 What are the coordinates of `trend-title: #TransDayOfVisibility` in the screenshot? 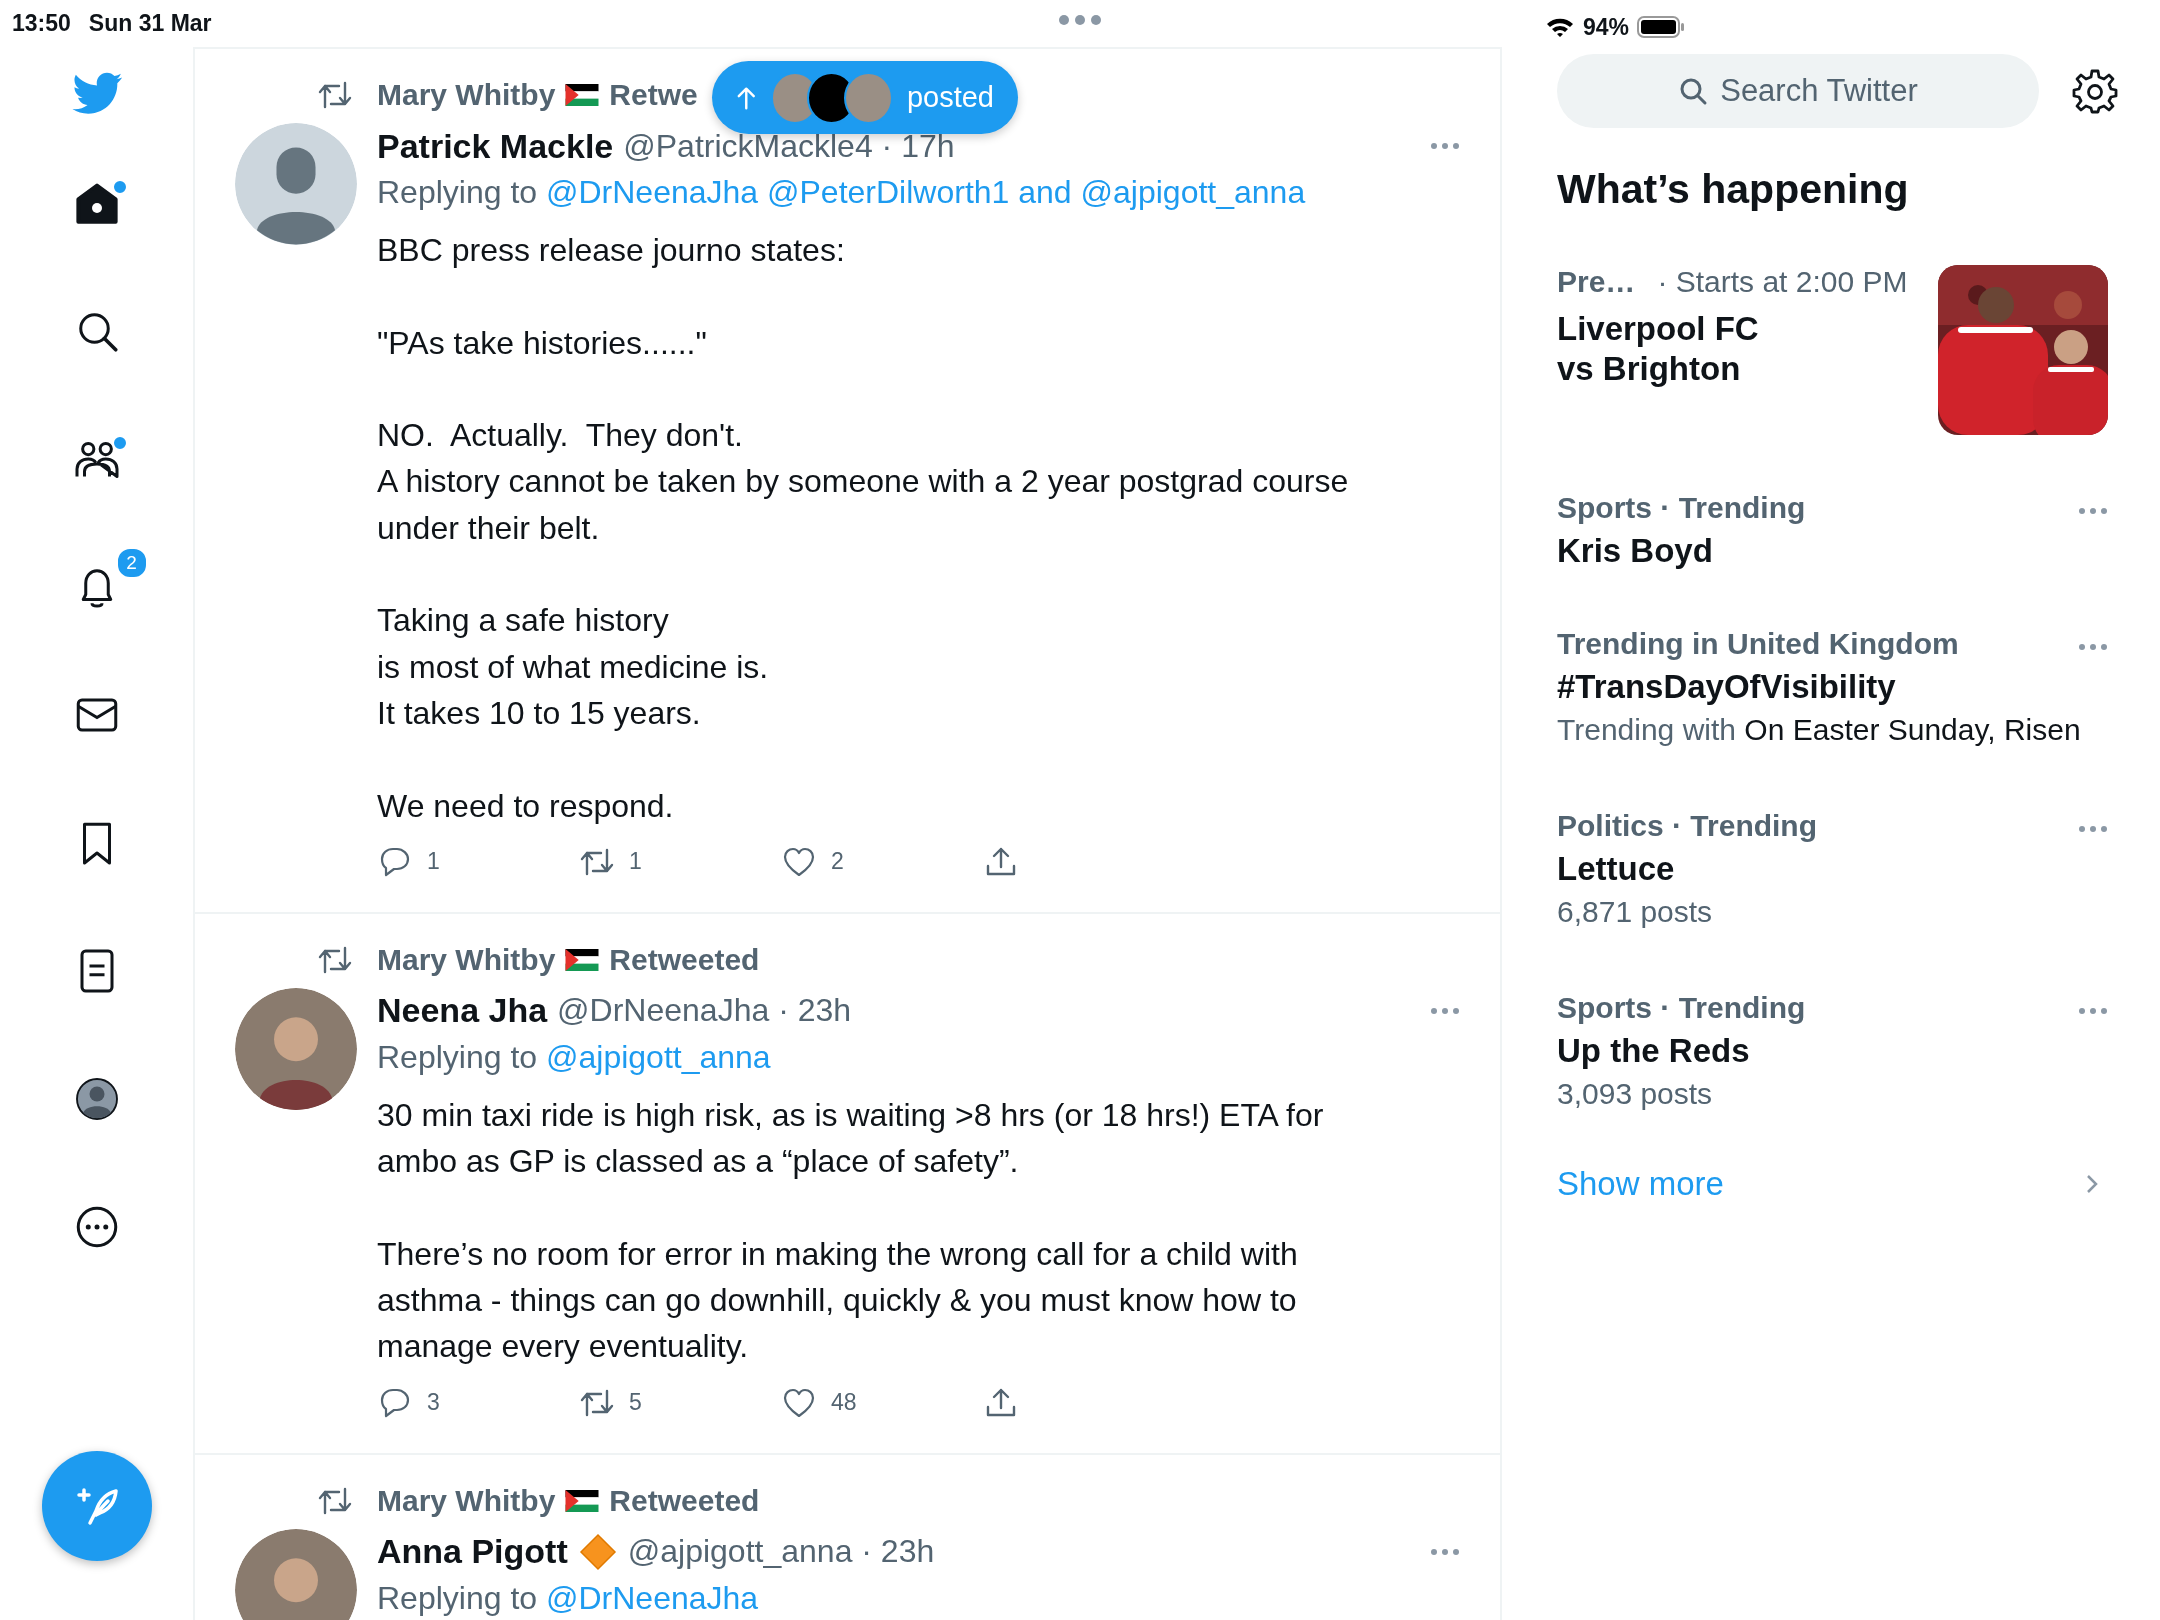 It's located at (1832, 687).